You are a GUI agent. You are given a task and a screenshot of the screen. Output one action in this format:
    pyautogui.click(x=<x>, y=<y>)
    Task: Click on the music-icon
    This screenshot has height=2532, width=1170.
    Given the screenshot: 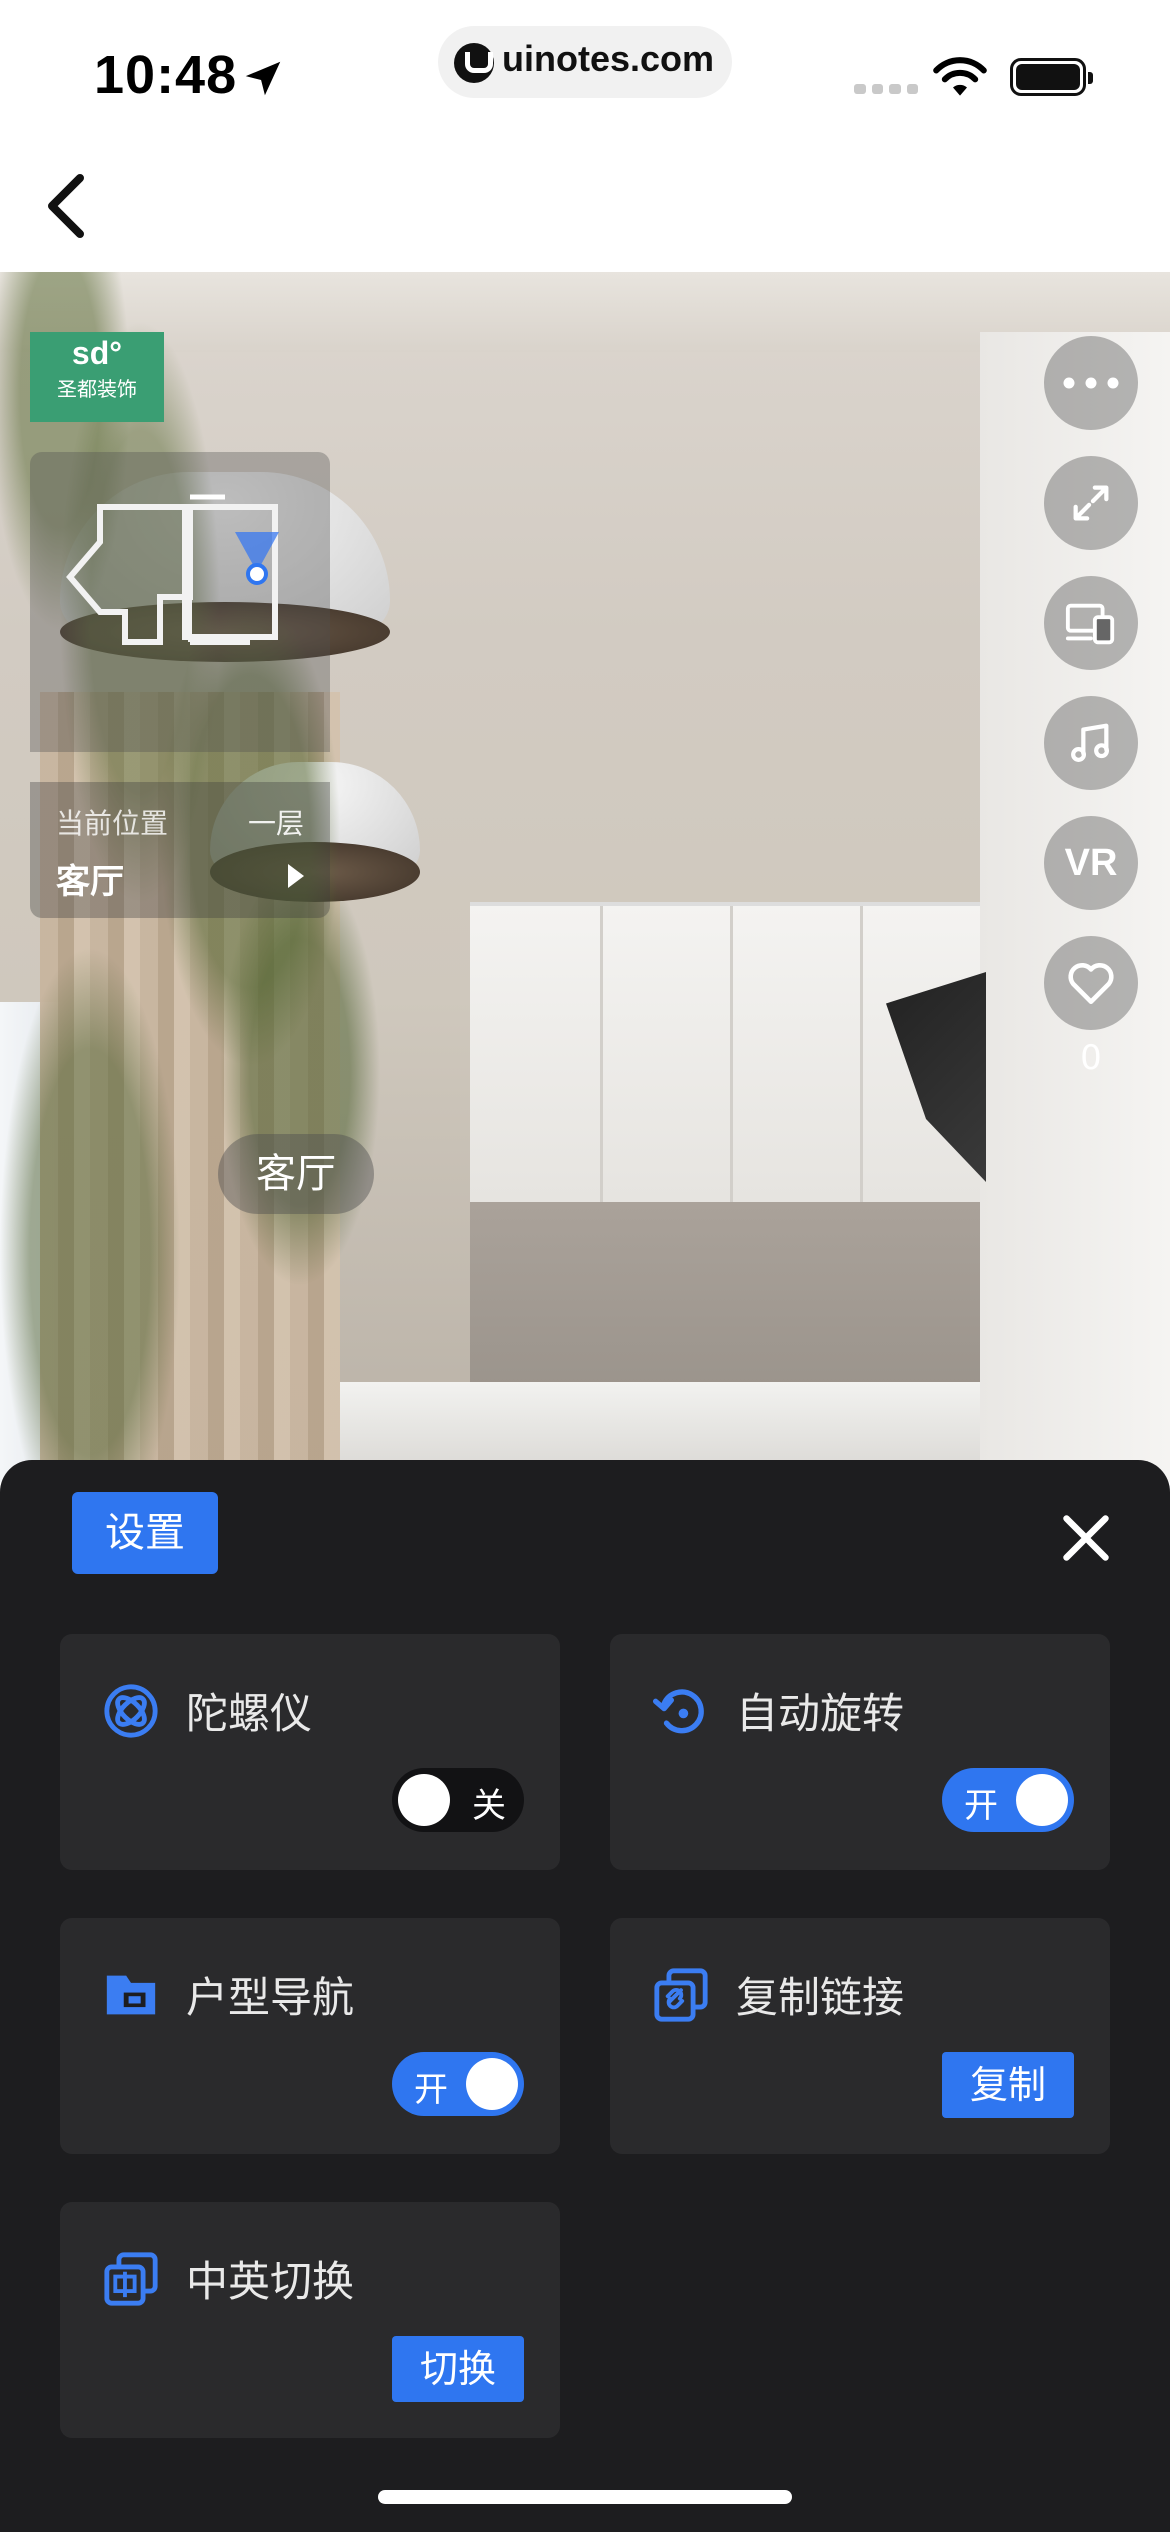 What is the action you would take?
    pyautogui.click(x=1090, y=742)
    